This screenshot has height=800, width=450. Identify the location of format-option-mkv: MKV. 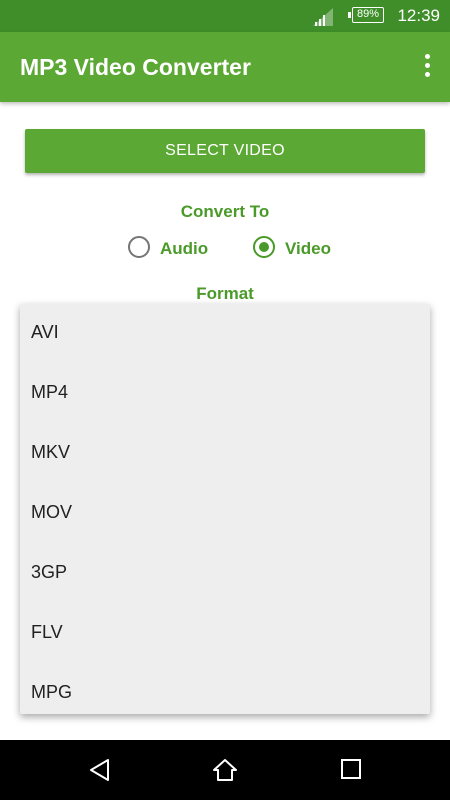
(225, 454).